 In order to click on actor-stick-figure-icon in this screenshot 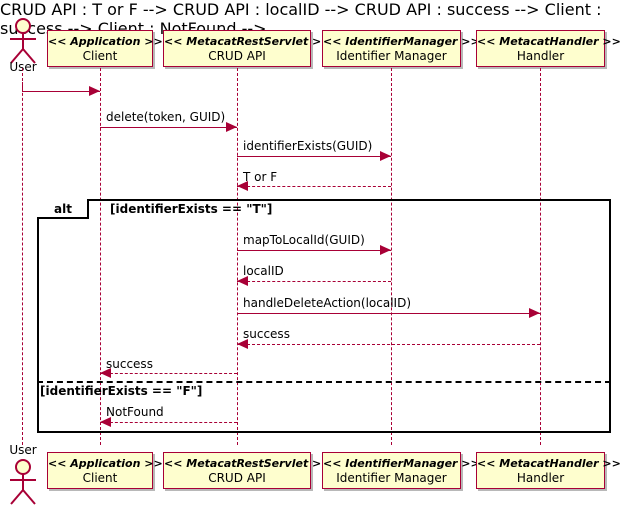, I will do `click(23, 41)`.